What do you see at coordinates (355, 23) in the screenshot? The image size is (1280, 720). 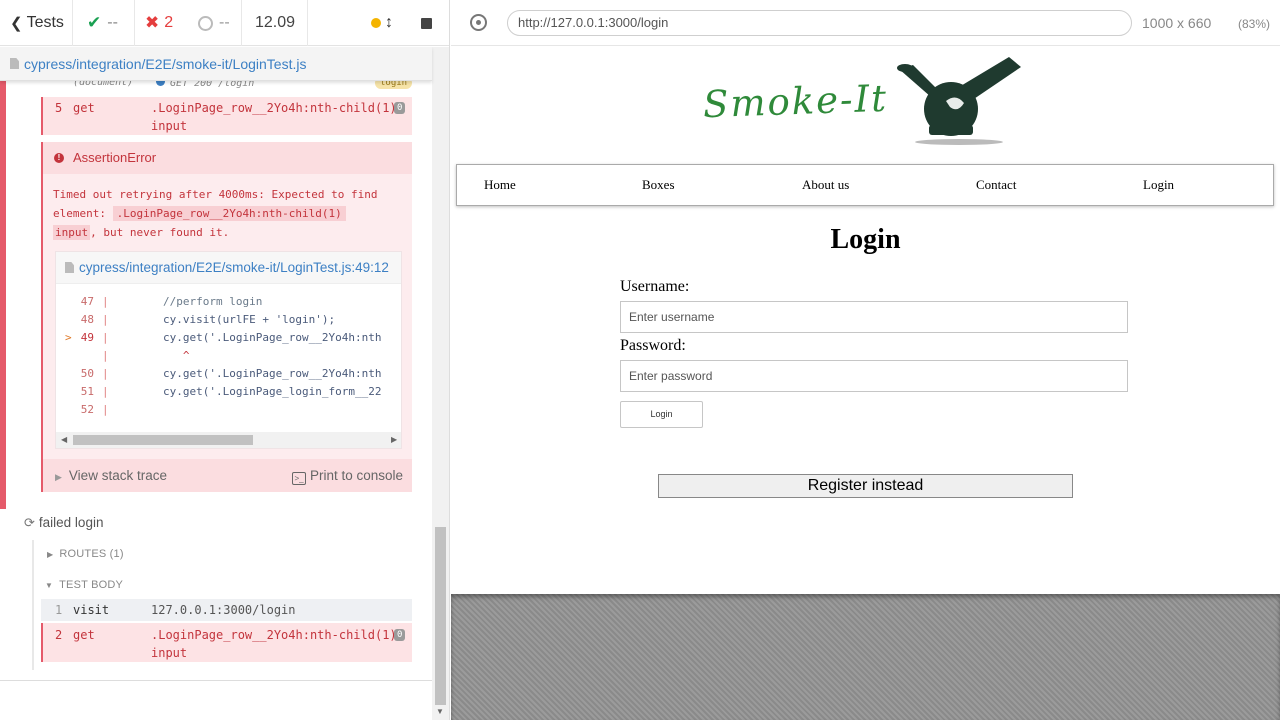 I see `autoscroll-toggle: ↕` at bounding box center [355, 23].